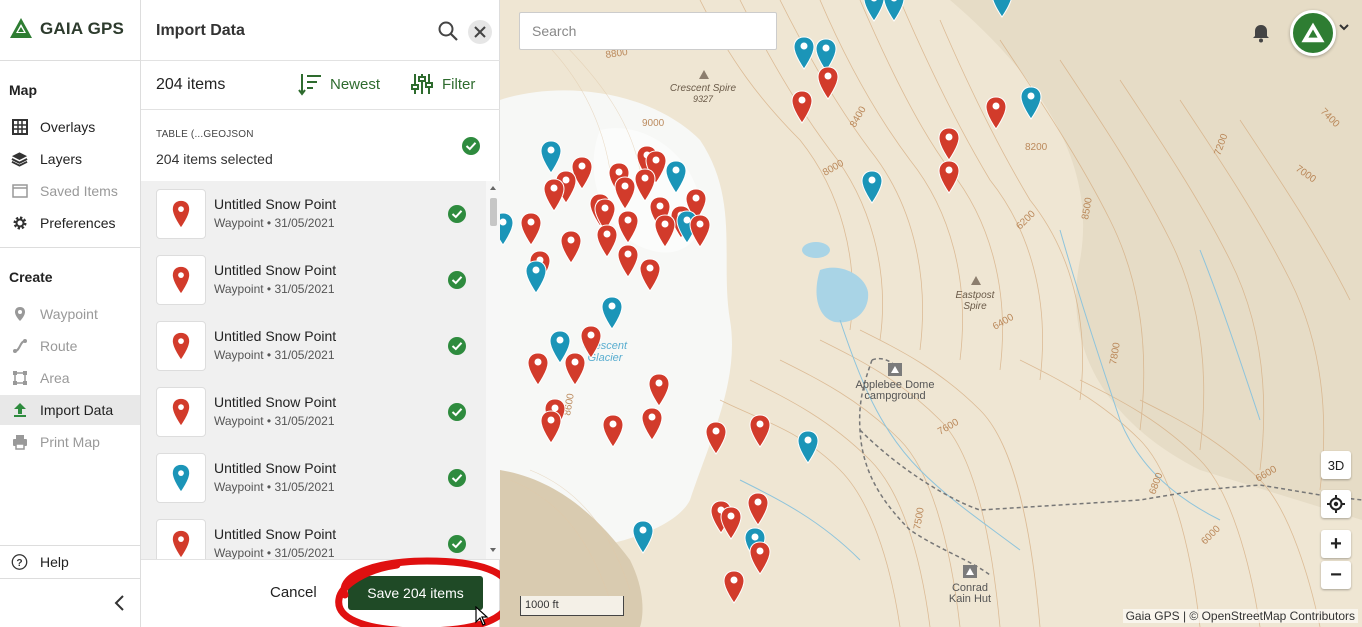 The height and width of the screenshot is (627, 1362). I want to click on locate-me-button, so click(1336, 504).